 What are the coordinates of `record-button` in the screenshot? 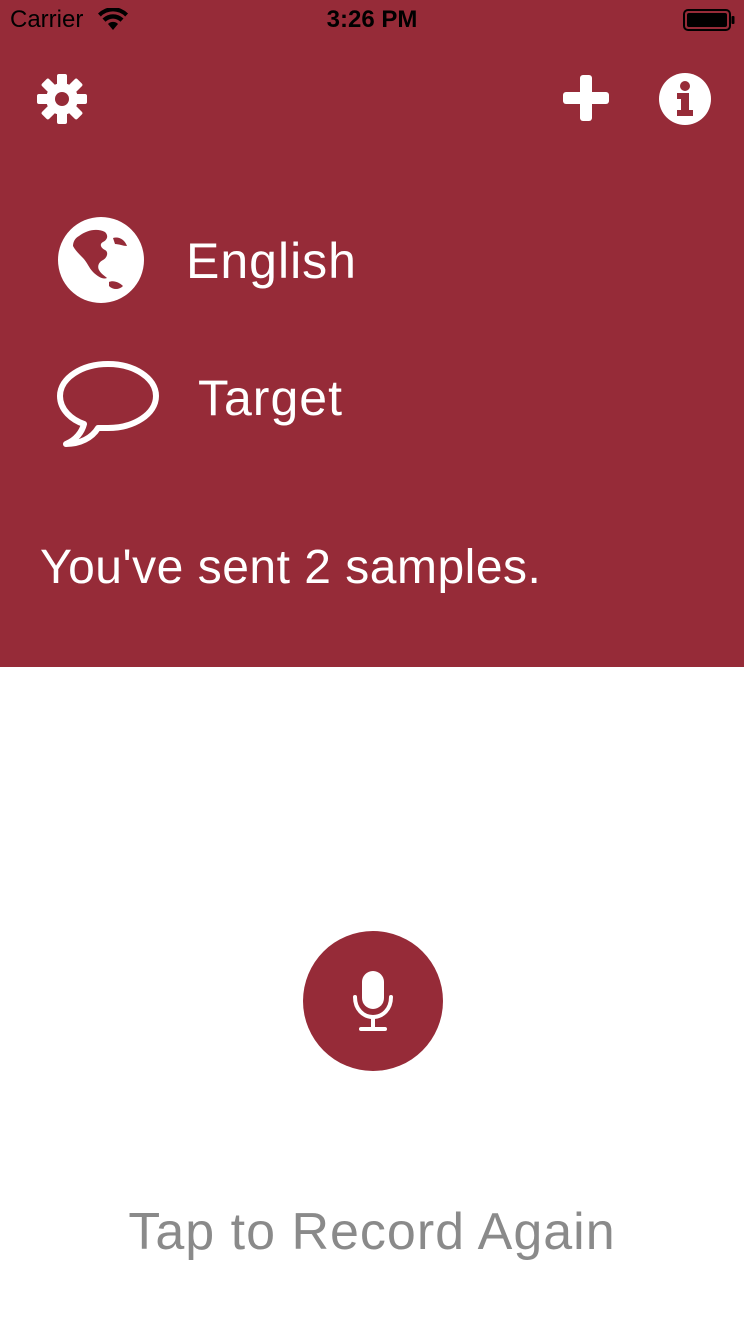 It's located at (373, 1001).